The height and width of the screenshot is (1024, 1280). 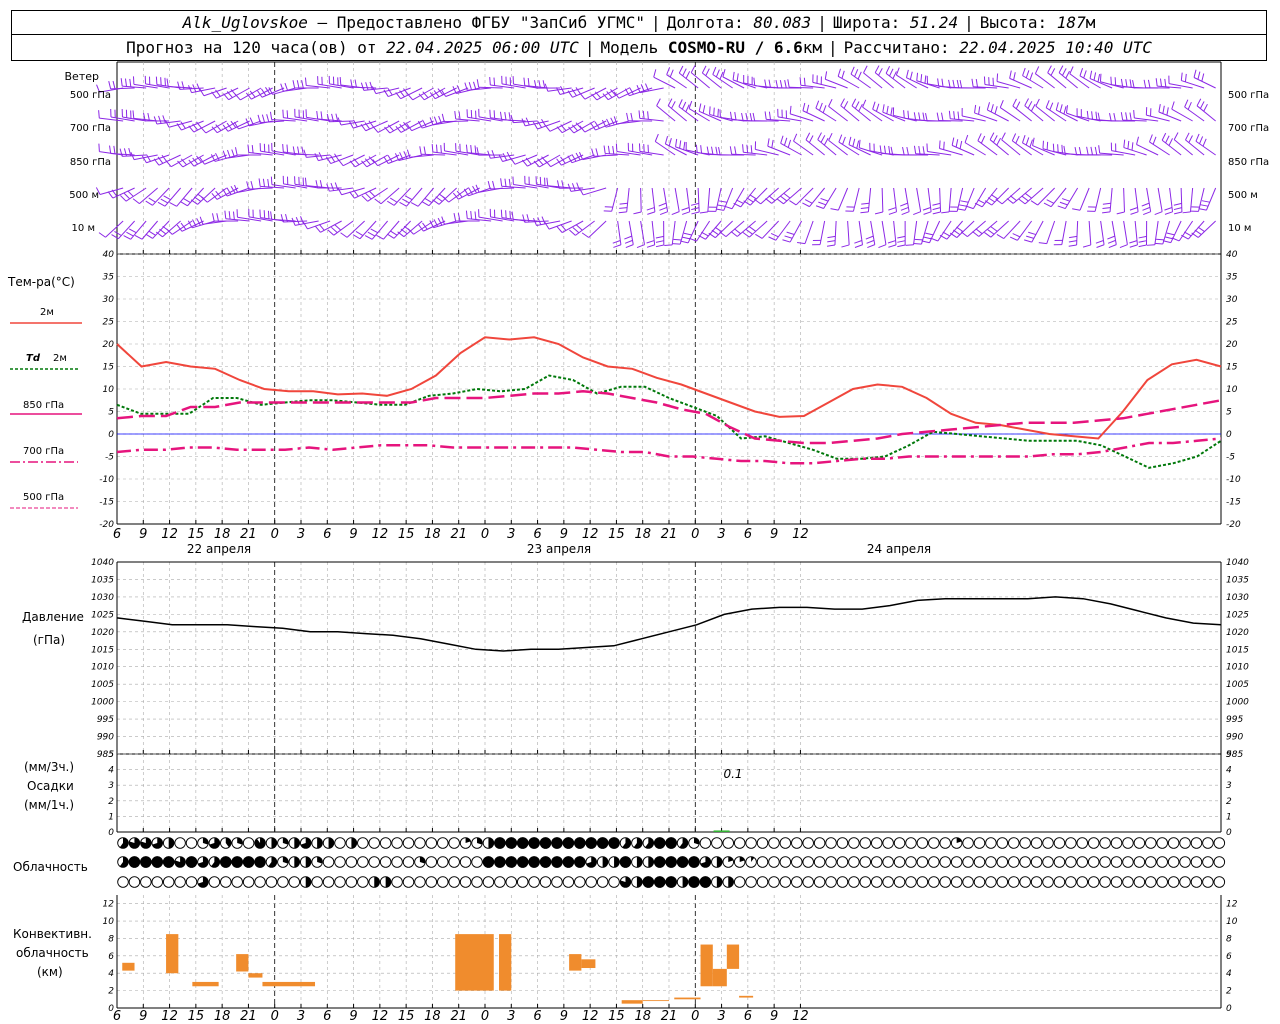 What do you see at coordinates (1237, 633) in the screenshot?
I see `y-tick-label-right: 1020` at bounding box center [1237, 633].